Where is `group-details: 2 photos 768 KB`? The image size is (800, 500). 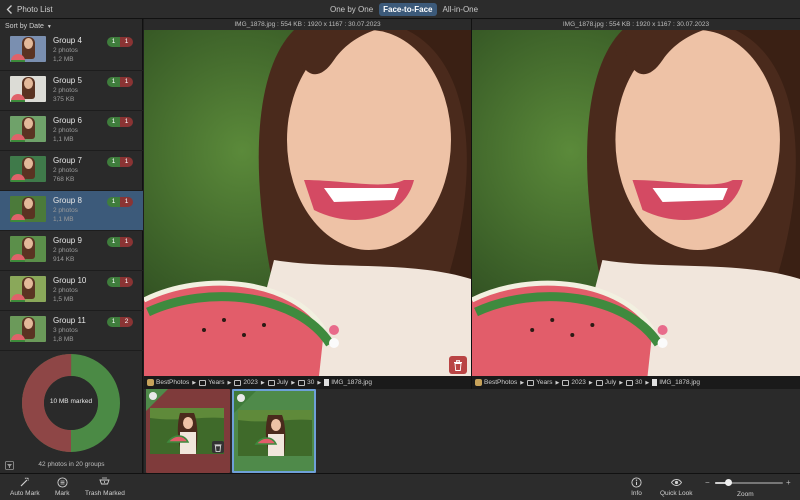
group-details: 2 photos 768 KB is located at coordinates (65, 175).